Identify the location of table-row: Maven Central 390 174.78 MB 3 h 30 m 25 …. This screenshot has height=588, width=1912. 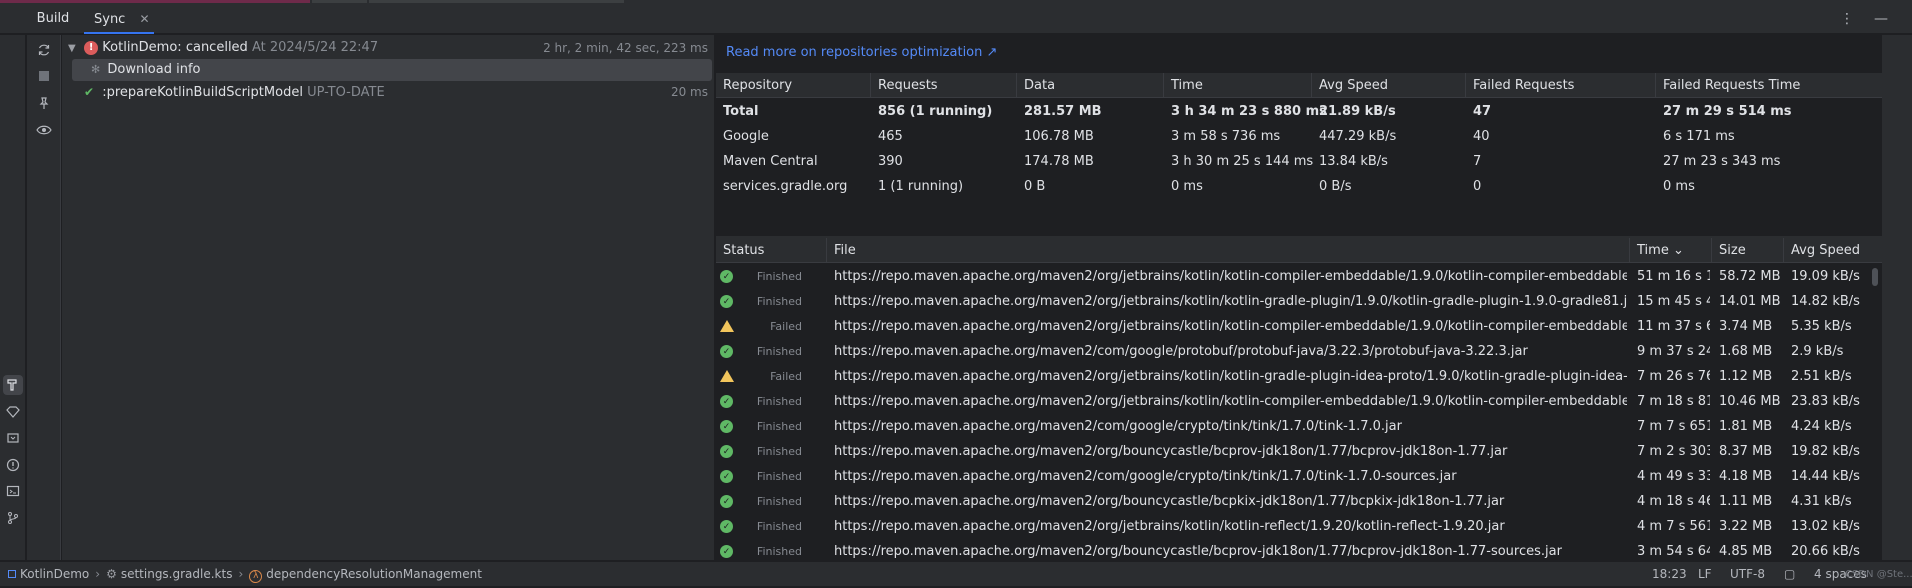
(1299, 161).